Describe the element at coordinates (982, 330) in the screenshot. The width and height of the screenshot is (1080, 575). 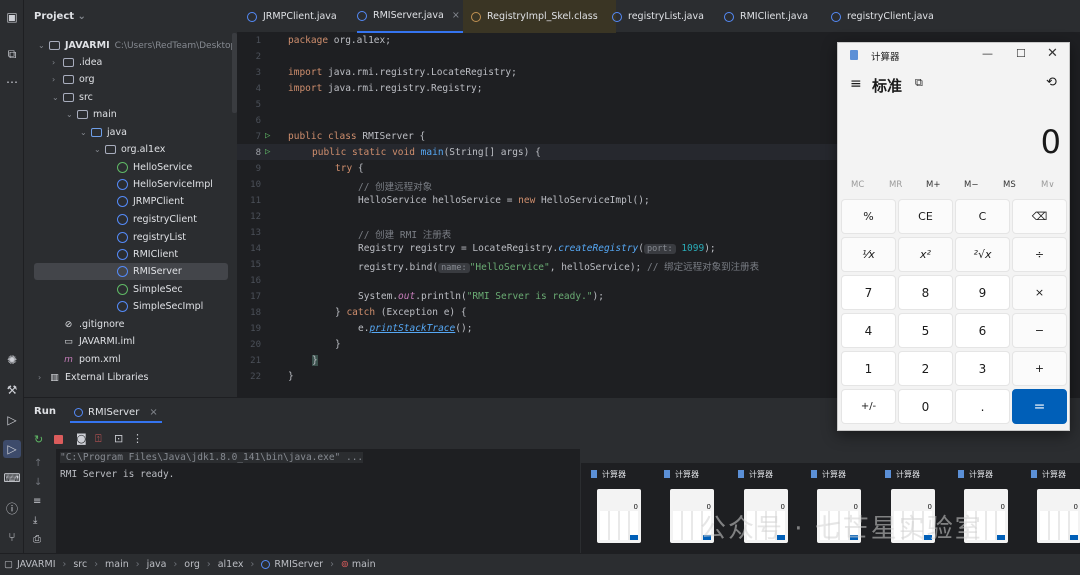
I see `digit-6-button: 6` at that location.